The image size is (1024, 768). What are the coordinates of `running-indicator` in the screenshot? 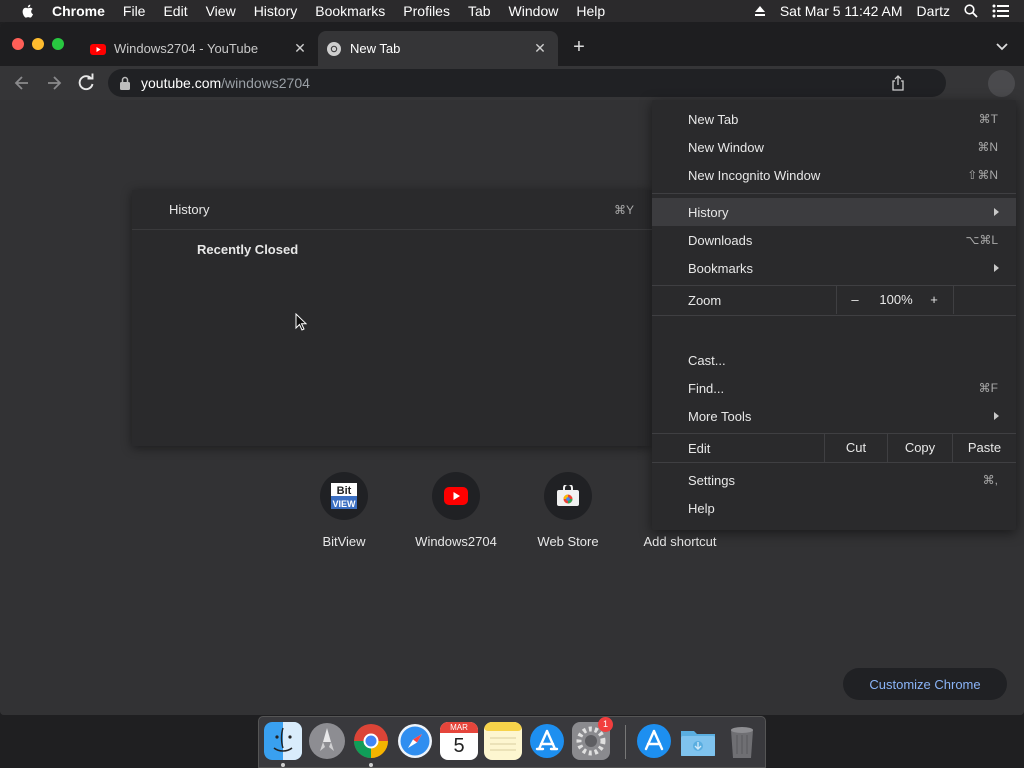 It's located at (283, 765).